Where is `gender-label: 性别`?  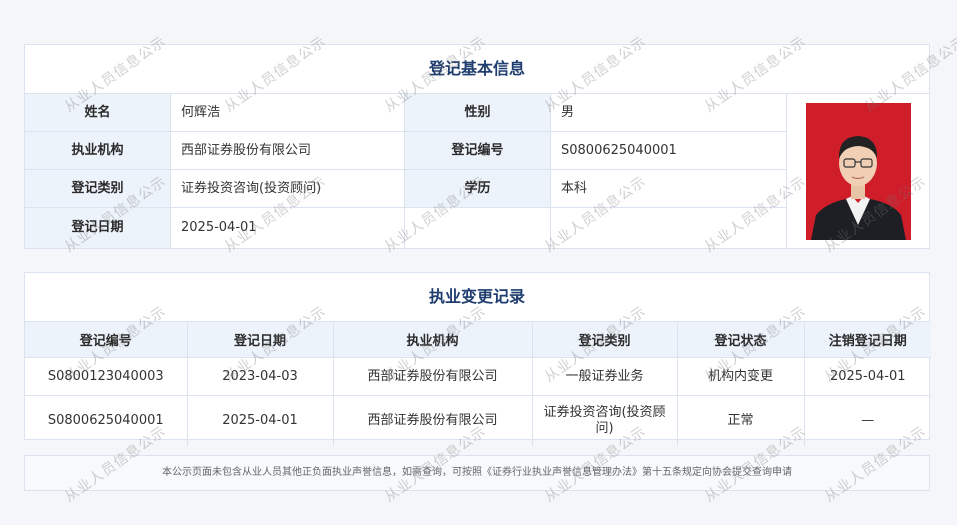 gender-label: 性别 is located at coordinates (478, 113).